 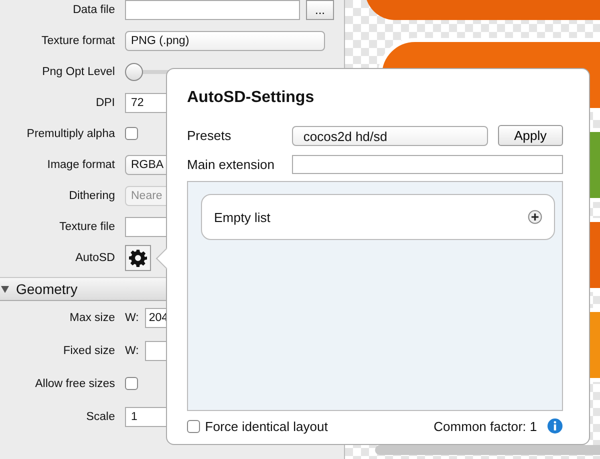 What do you see at coordinates (231, 164) in the screenshot?
I see `field-label: Main extension` at bounding box center [231, 164].